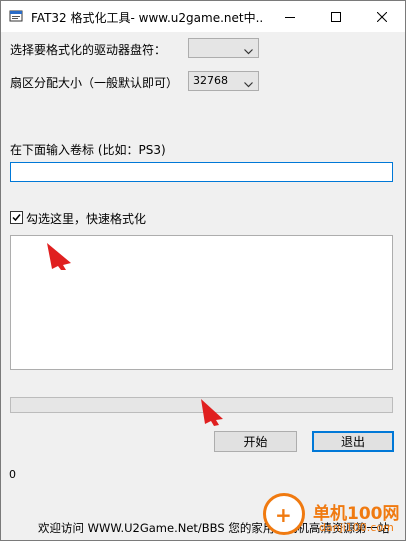 The image size is (406, 541). I want to click on close-icon, so click(382, 16).